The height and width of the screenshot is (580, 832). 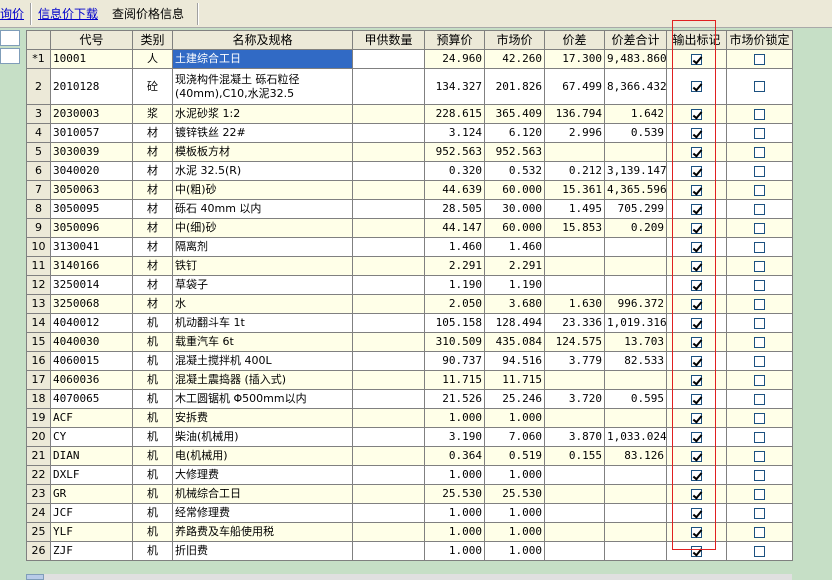 I want to click on table-row: 22 DXLF 机大修理费 1.000 1.000, so click(x=409, y=475).